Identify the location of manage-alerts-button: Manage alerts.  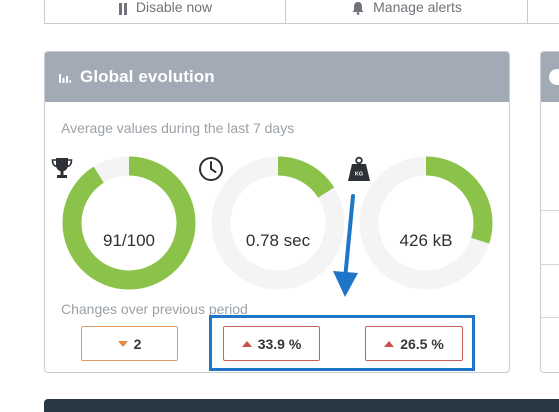
(407, 12).